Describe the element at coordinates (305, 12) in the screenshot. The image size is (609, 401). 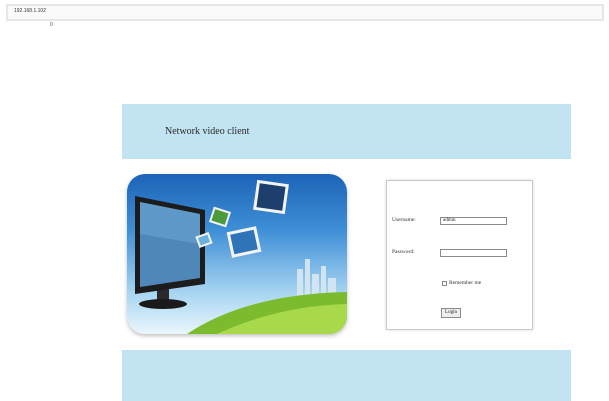
I see `address-bar: 192.168.1.102` at that location.